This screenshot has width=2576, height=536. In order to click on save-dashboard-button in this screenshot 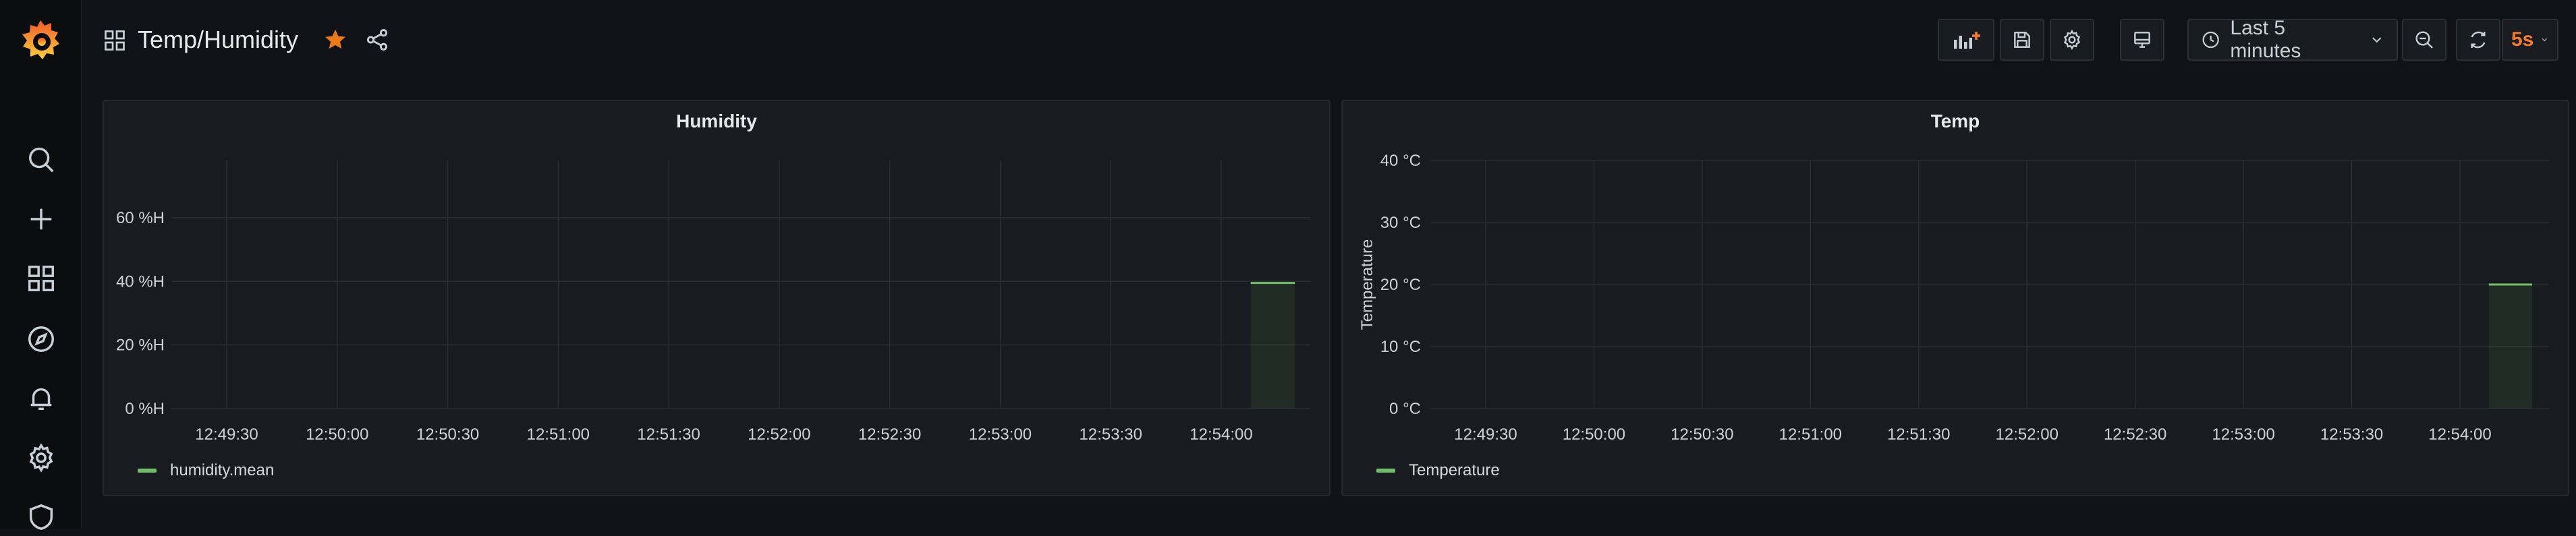, I will do `click(2022, 40)`.